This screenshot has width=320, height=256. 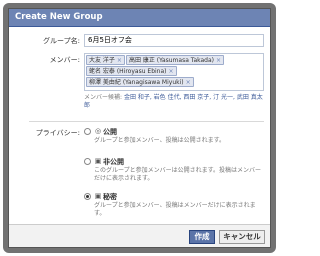 What do you see at coordinates (102, 60) in the screenshot?
I see `member-token-name: 大友 洋子` at bounding box center [102, 60].